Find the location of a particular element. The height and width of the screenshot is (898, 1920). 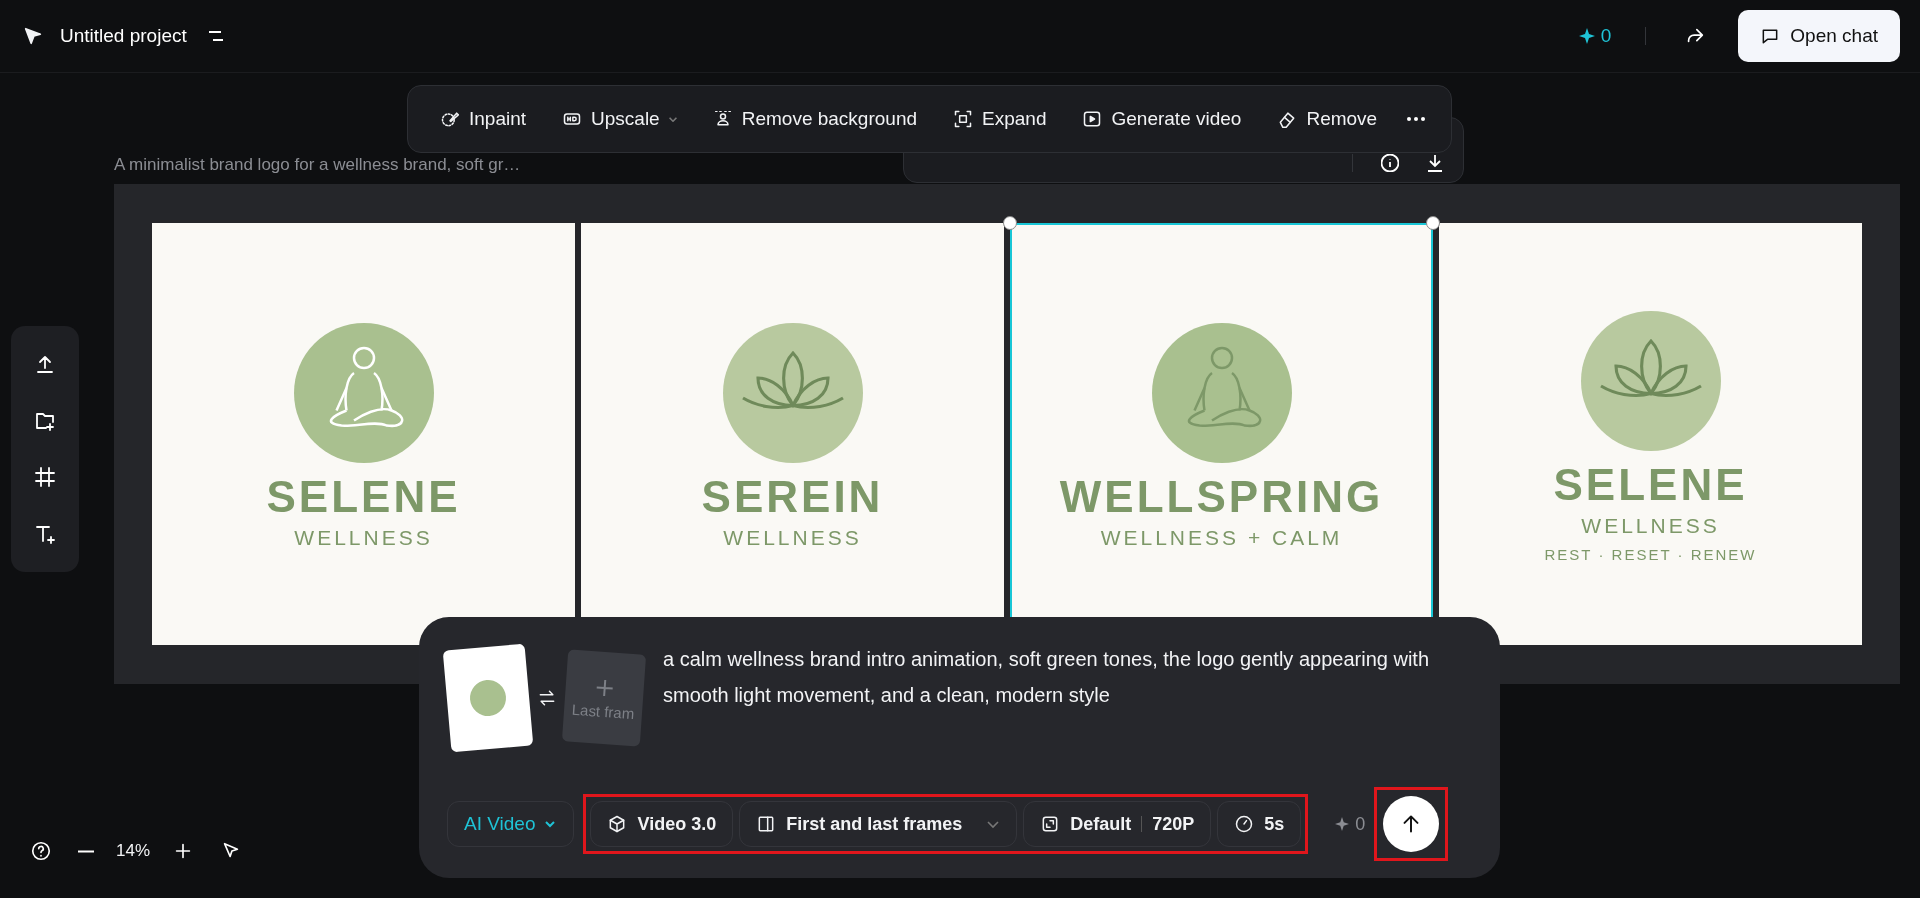

toolbar-button: Upscale is located at coordinates (619, 119).